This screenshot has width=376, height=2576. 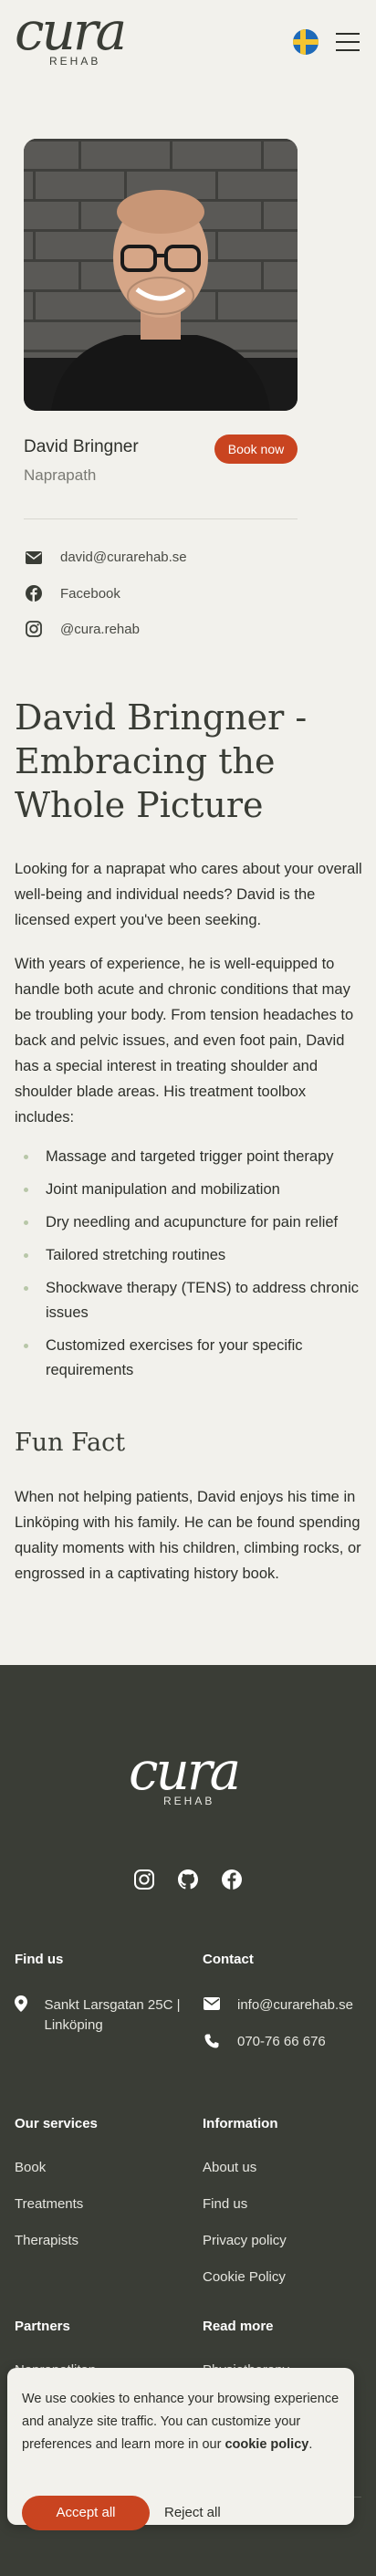 What do you see at coordinates (60, 475) in the screenshot?
I see `therapist-role: Naprapath` at bounding box center [60, 475].